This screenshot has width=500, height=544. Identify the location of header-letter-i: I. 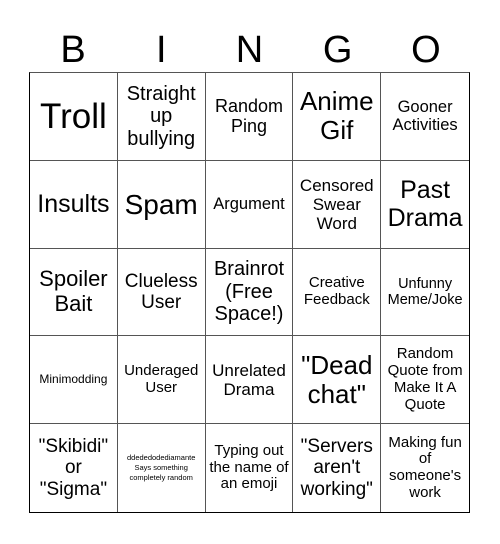
(161, 50).